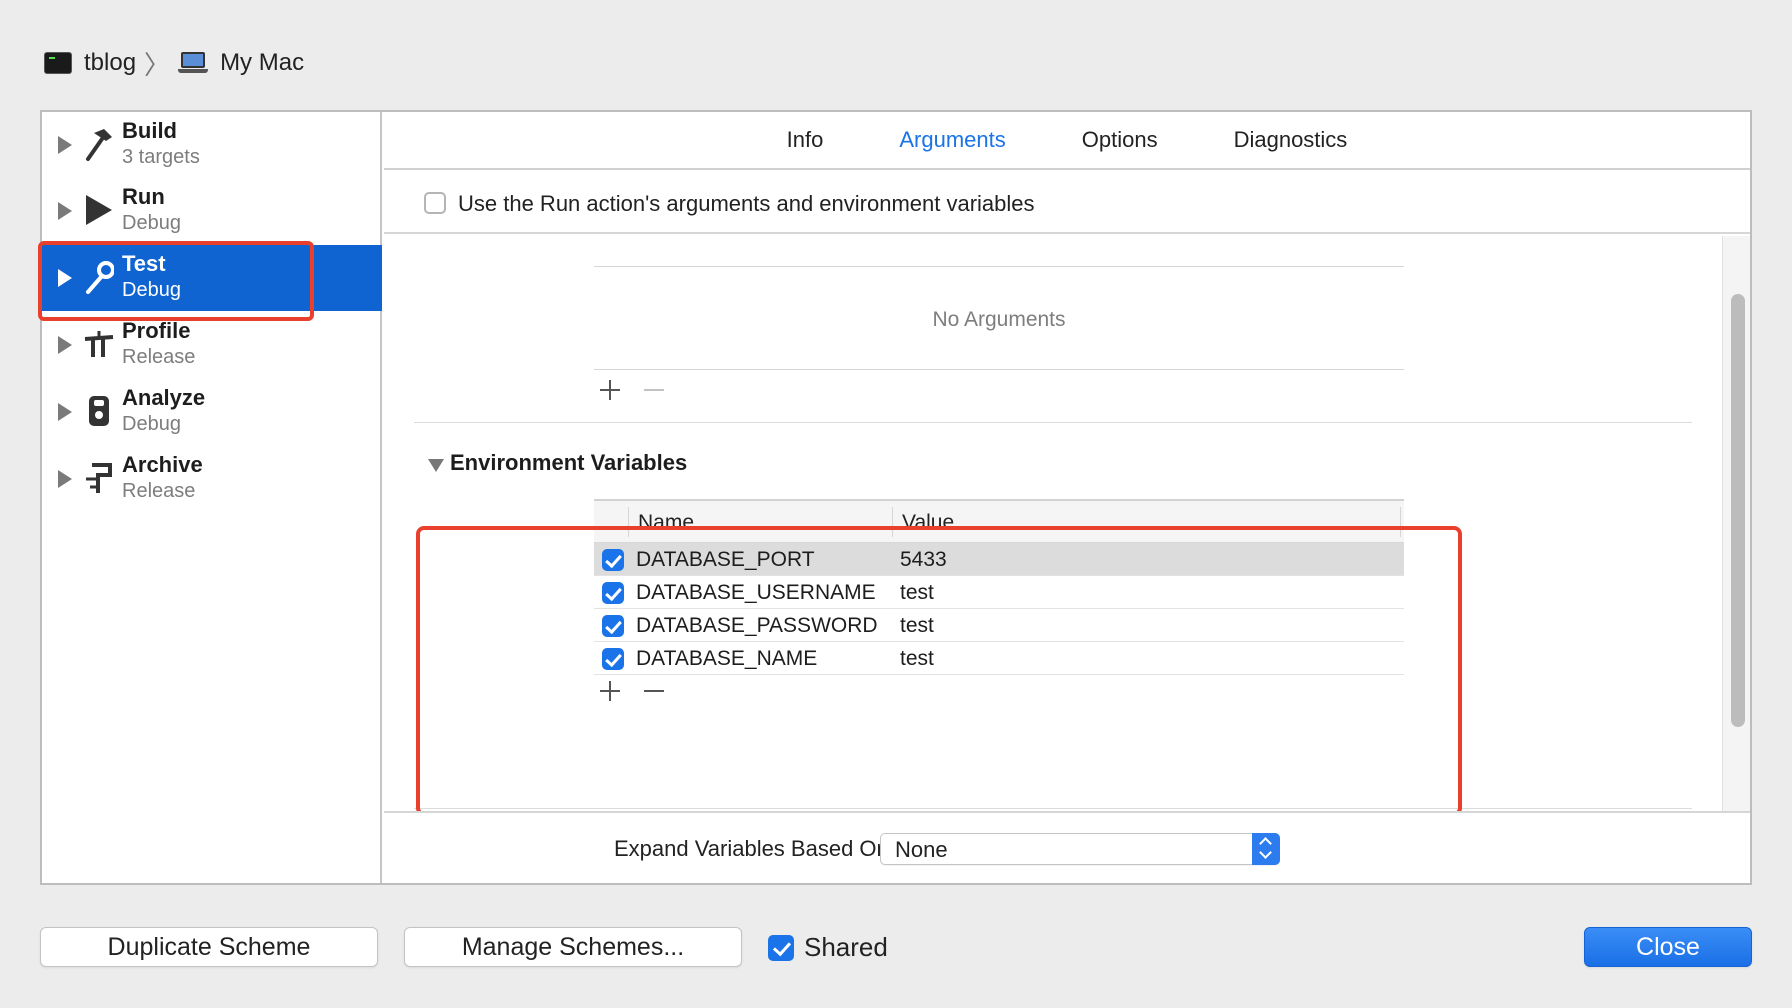 The image size is (1792, 1008). Describe the element at coordinates (212, 345) in the screenshot. I see `sidebar-item-profile: Profile Release` at that location.